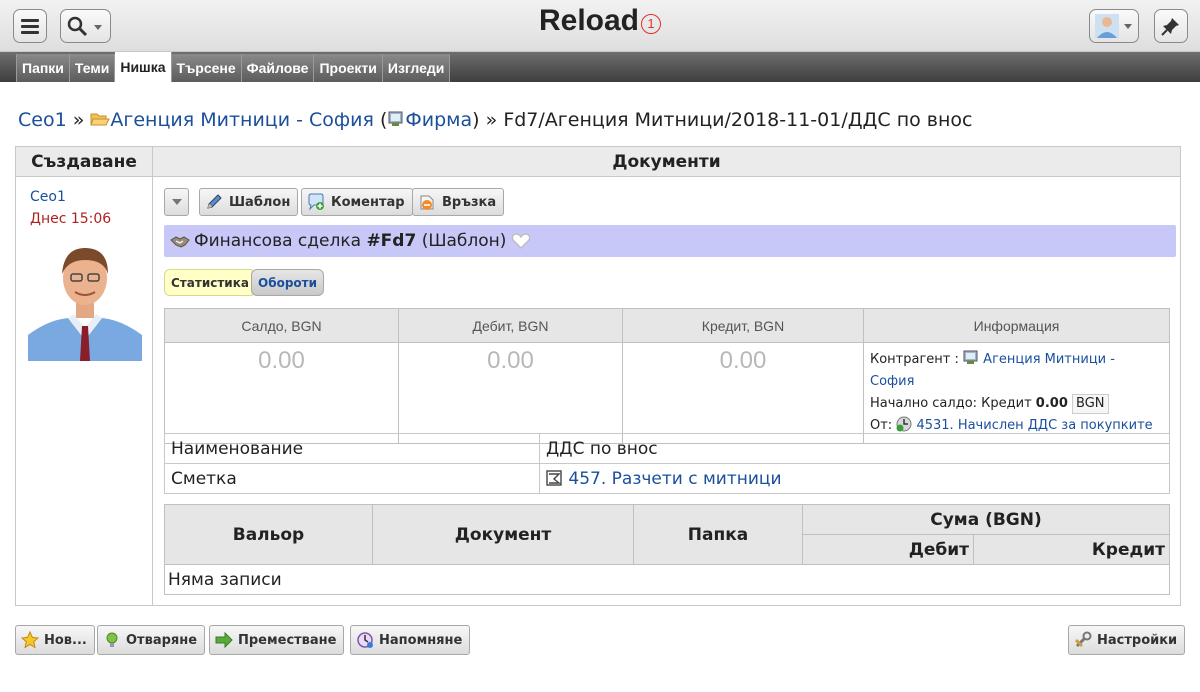 This screenshot has width=1200, height=692. I want to click on pin-button, so click(1171, 26).